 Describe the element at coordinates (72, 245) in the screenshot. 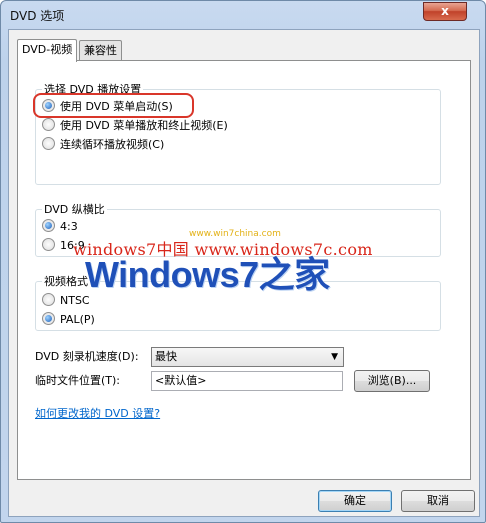

I see `radio-label: 16:9` at that location.